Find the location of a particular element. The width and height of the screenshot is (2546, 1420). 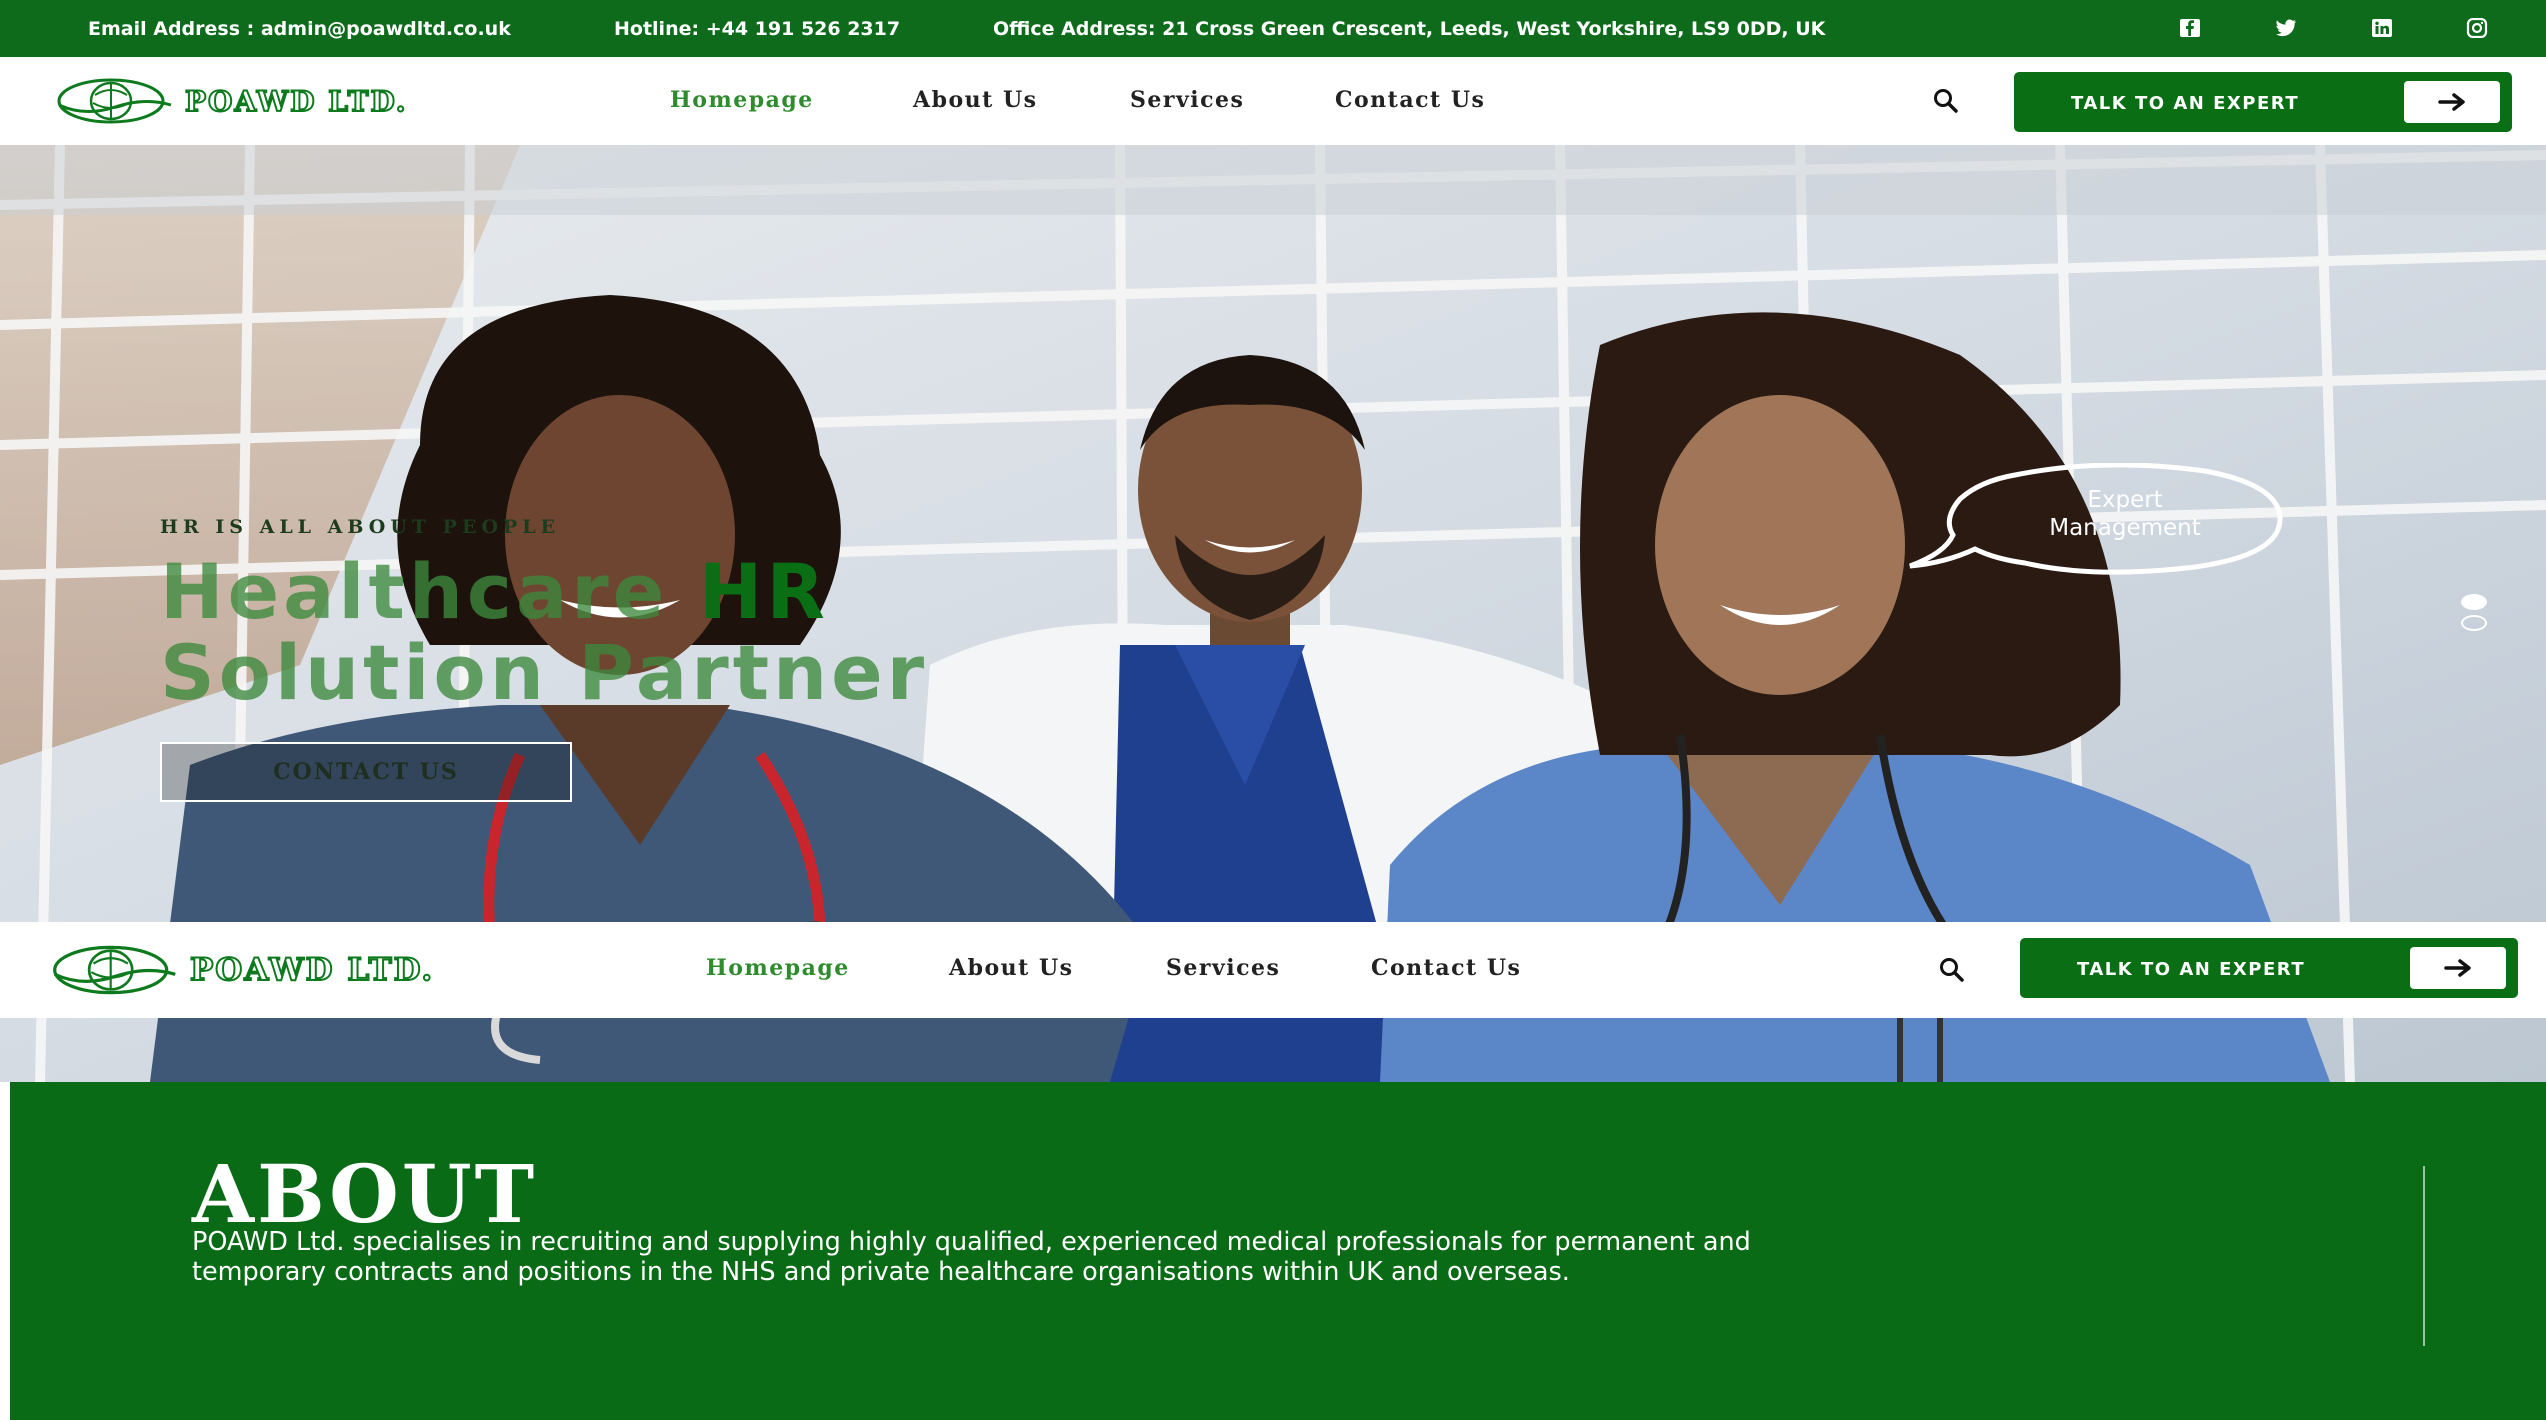

nav-about-us: About Us is located at coordinates (975, 100).